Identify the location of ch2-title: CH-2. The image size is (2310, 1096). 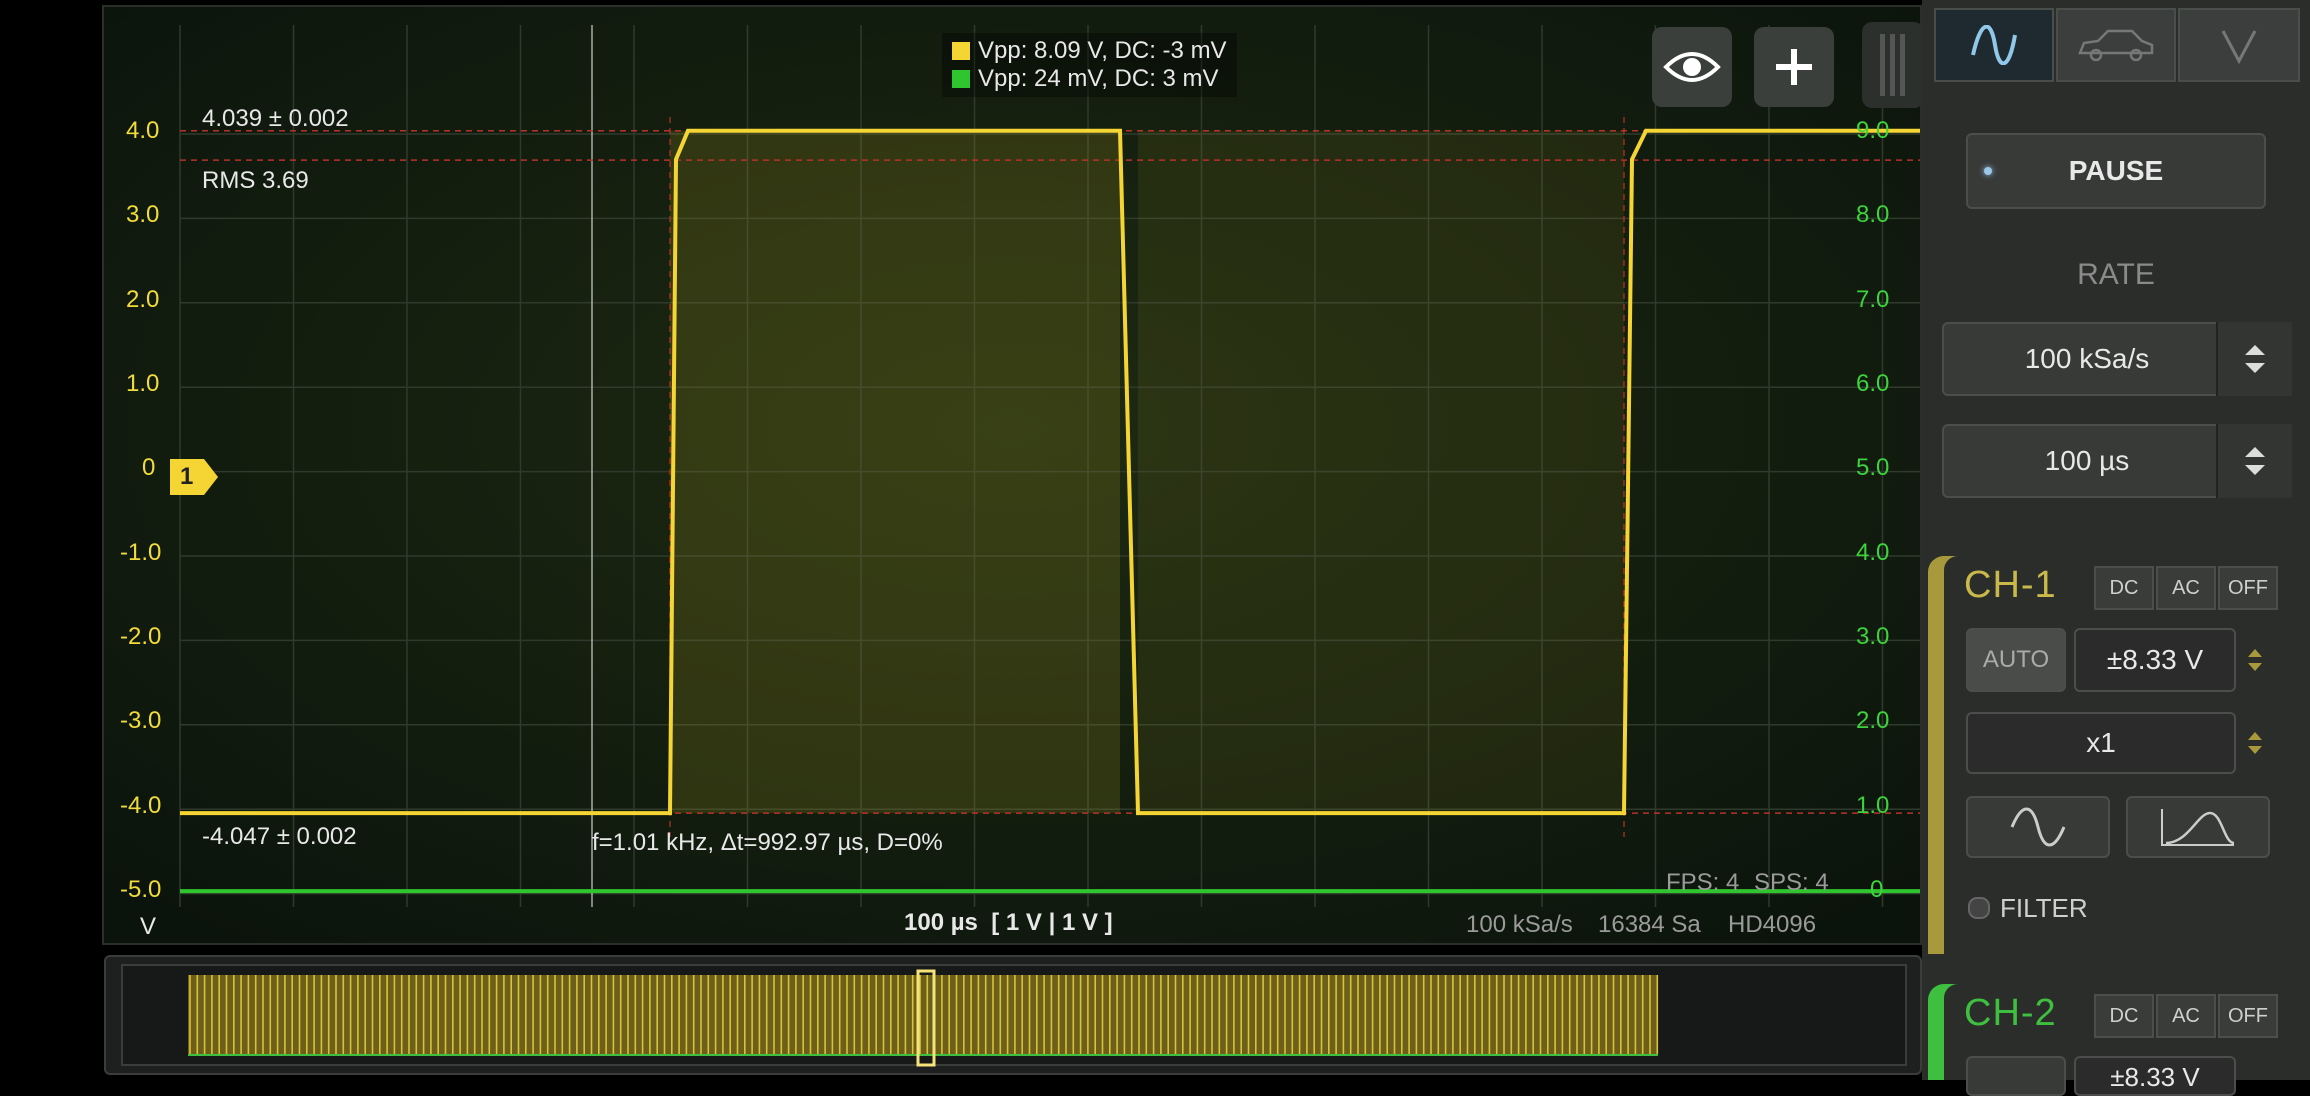
(2010, 1013).